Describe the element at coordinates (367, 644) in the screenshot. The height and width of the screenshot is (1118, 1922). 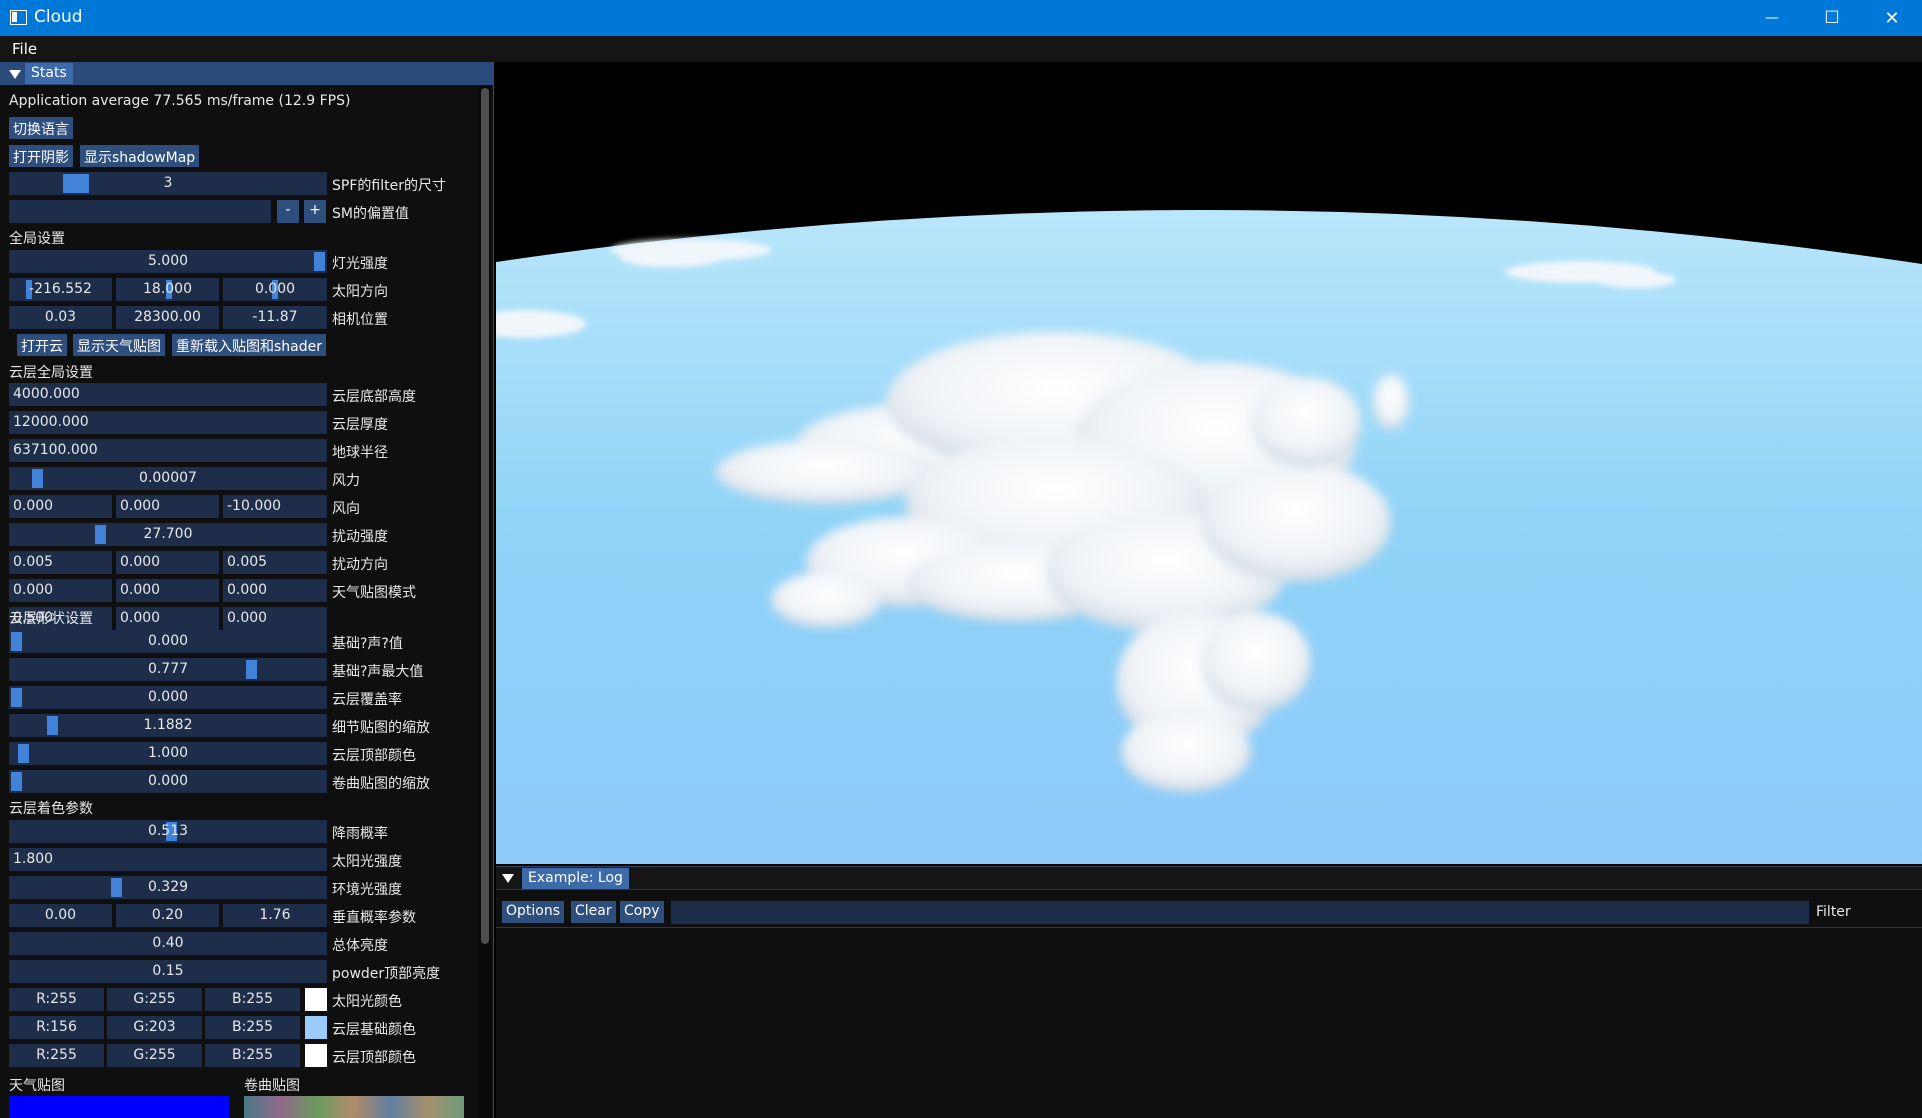
I see `base-noise-value-label: 基础?声?值` at that location.